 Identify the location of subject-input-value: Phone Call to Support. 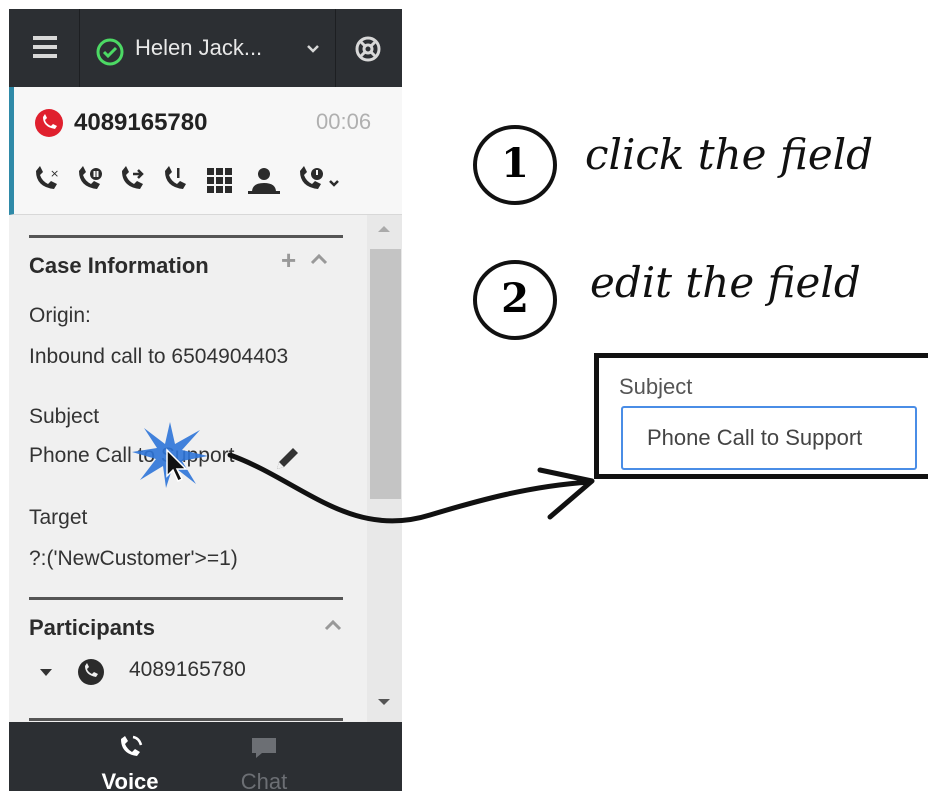
(755, 437).